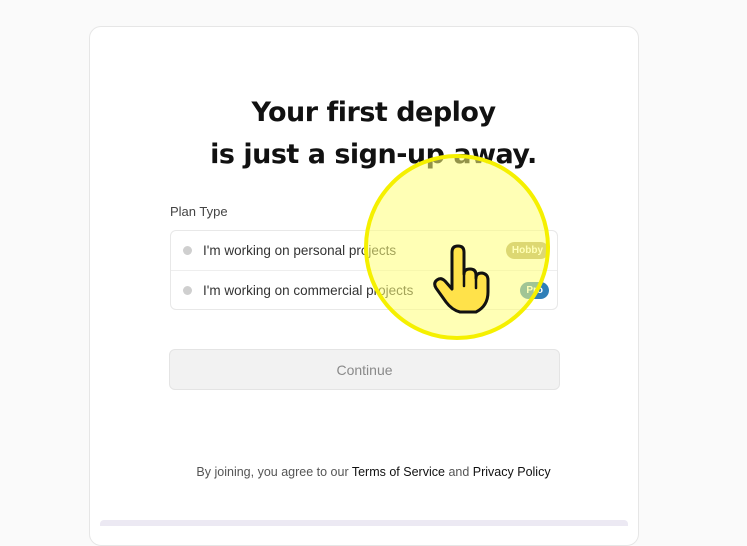 The image size is (747, 546). Describe the element at coordinates (527, 250) in the screenshot. I see `hobby-badge: Hobby` at that location.